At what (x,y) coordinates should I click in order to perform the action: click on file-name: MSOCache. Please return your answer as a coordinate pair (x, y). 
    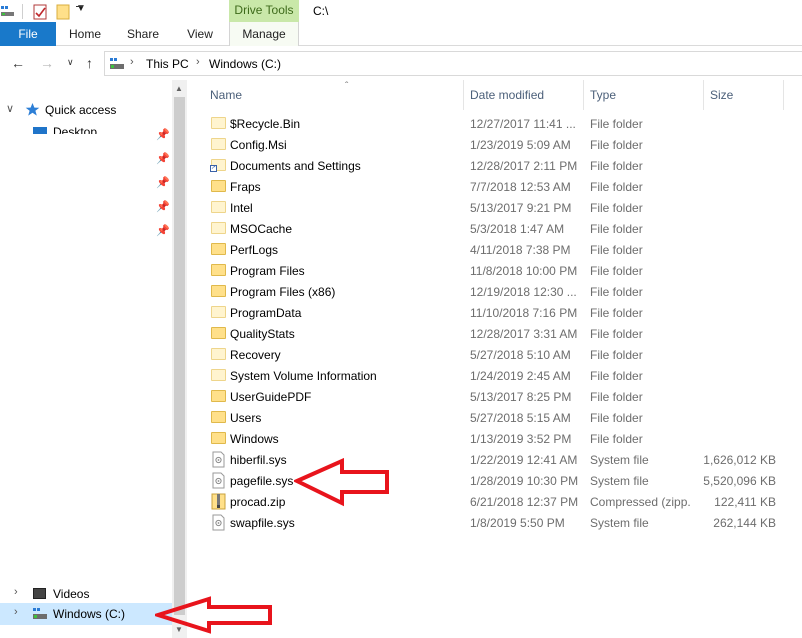
    Looking at the image, I should click on (261, 229).